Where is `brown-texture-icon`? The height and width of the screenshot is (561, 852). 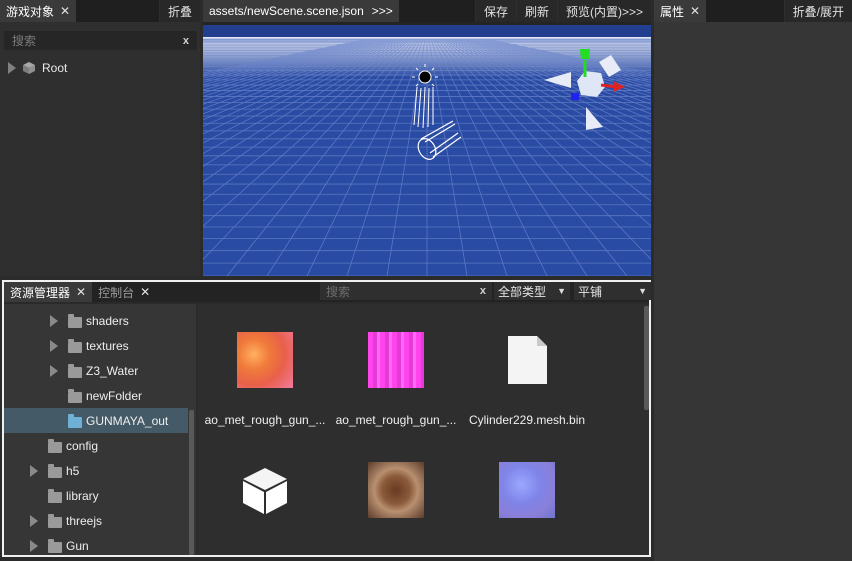 brown-texture-icon is located at coordinates (396, 490).